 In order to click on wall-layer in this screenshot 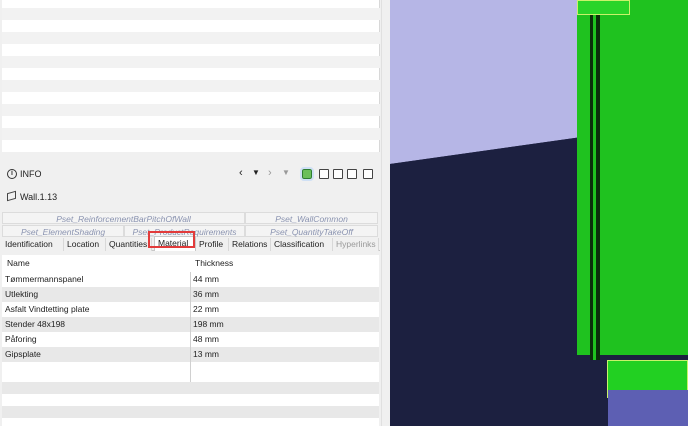, I will do `click(594, 187)`.